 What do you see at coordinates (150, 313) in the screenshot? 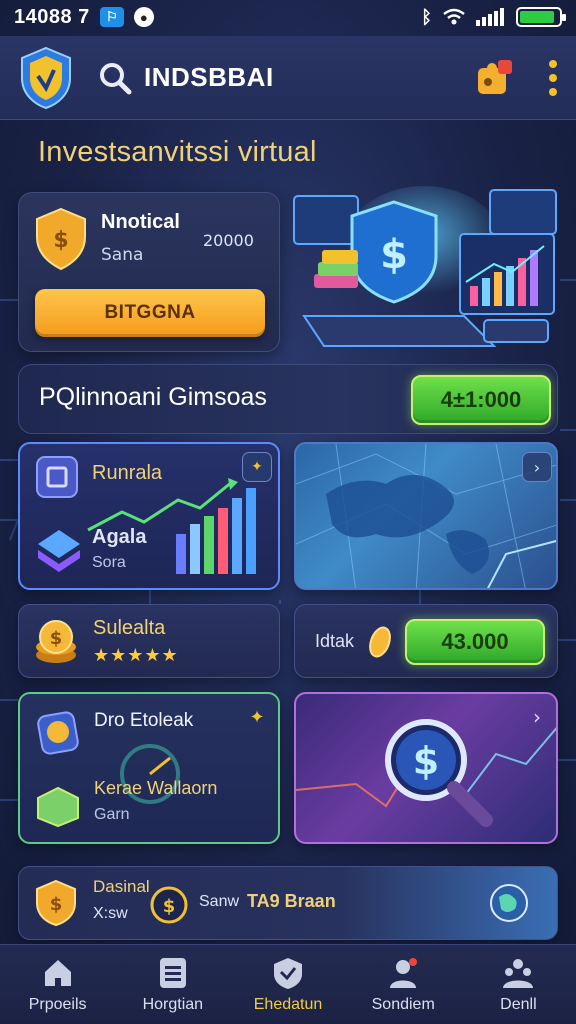
I see `hero-cta-button: BITGGNA` at bounding box center [150, 313].